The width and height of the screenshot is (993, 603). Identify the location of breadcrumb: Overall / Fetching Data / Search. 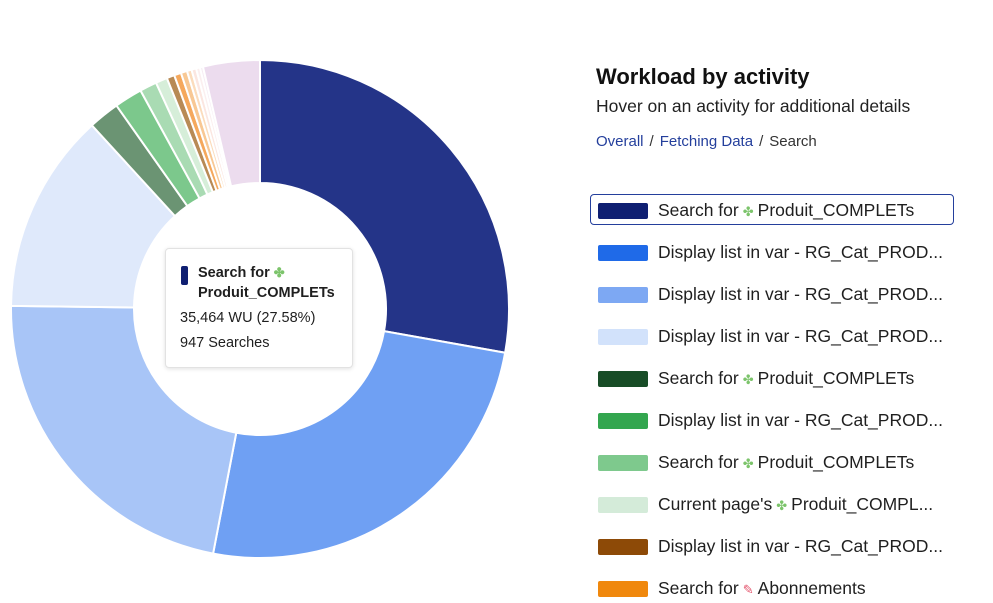
(786, 142).